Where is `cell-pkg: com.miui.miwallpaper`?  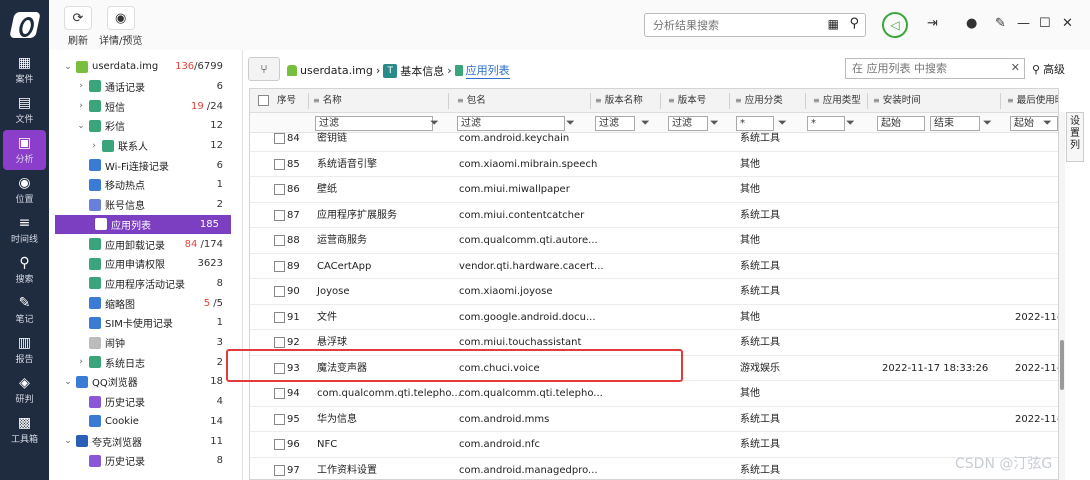
cell-pkg: com.miui.miwallpaper is located at coordinates (514, 189).